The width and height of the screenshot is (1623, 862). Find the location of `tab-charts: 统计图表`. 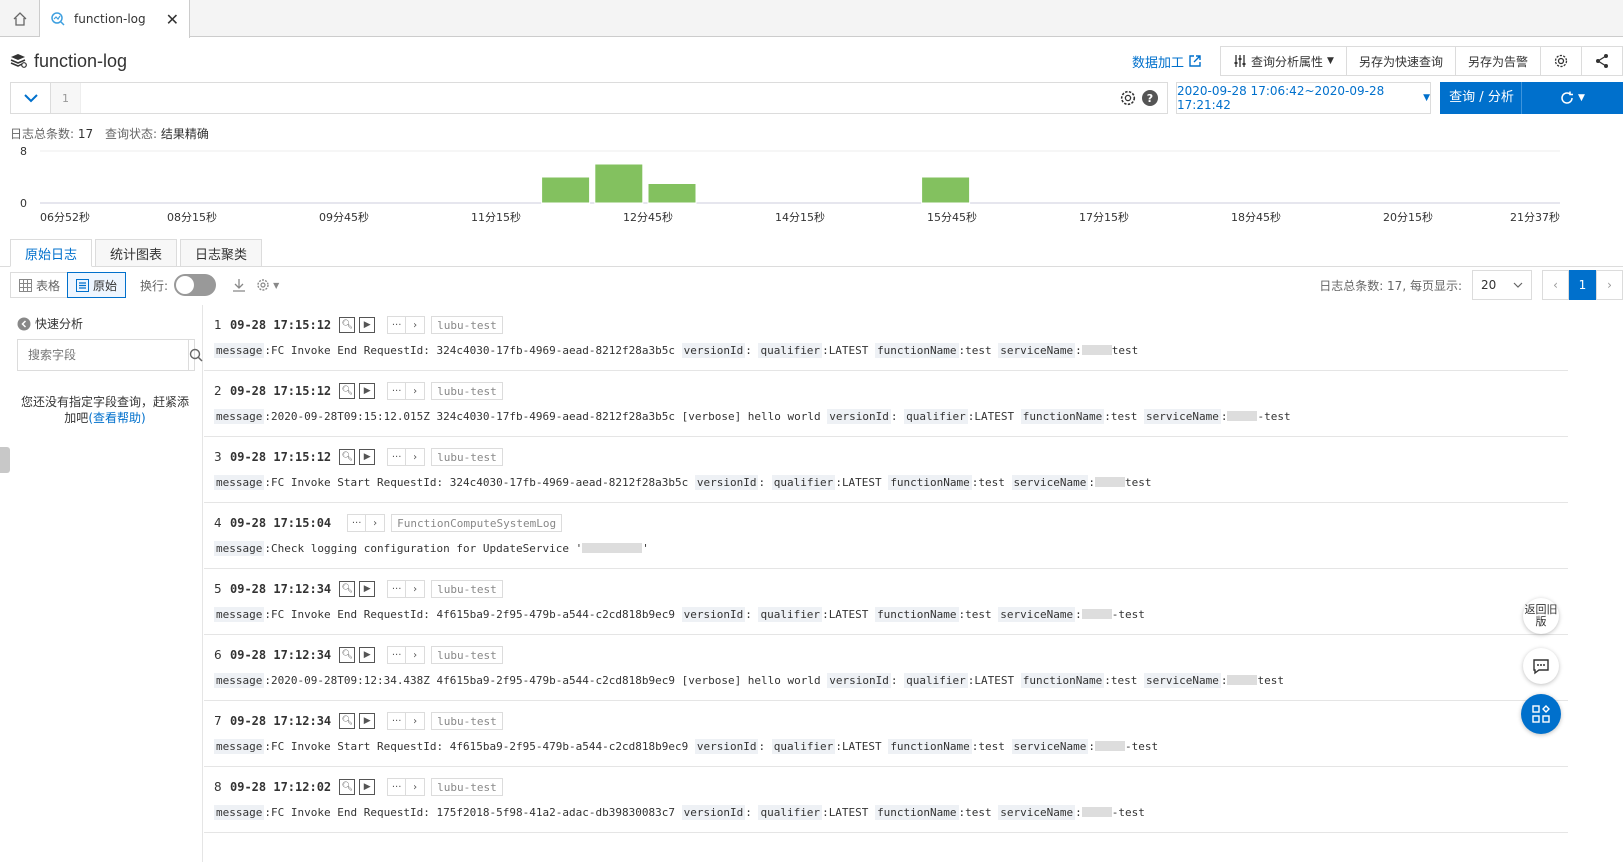

tab-charts: 统计图表 is located at coordinates (136, 253).